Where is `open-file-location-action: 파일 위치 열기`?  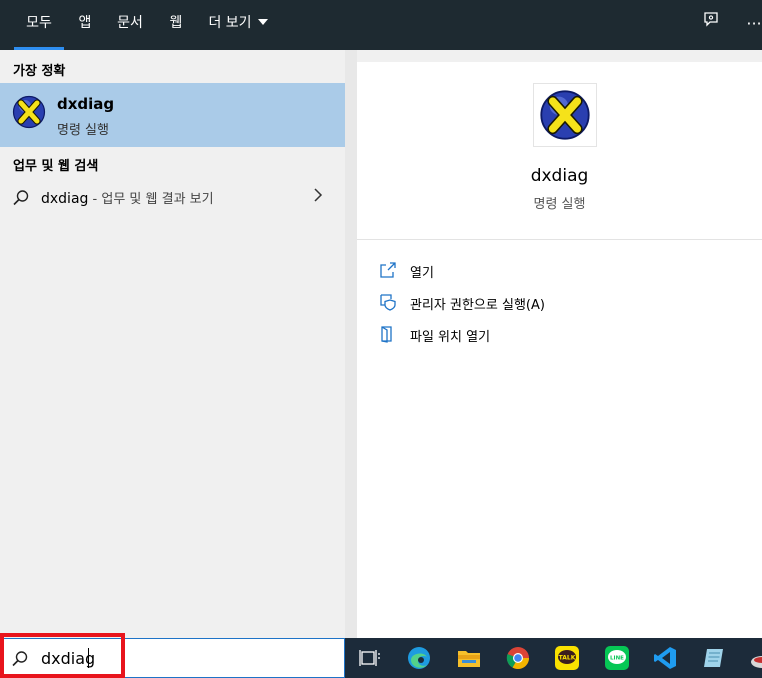
open-file-location-action: 파일 위치 열기 is located at coordinates (459, 336).